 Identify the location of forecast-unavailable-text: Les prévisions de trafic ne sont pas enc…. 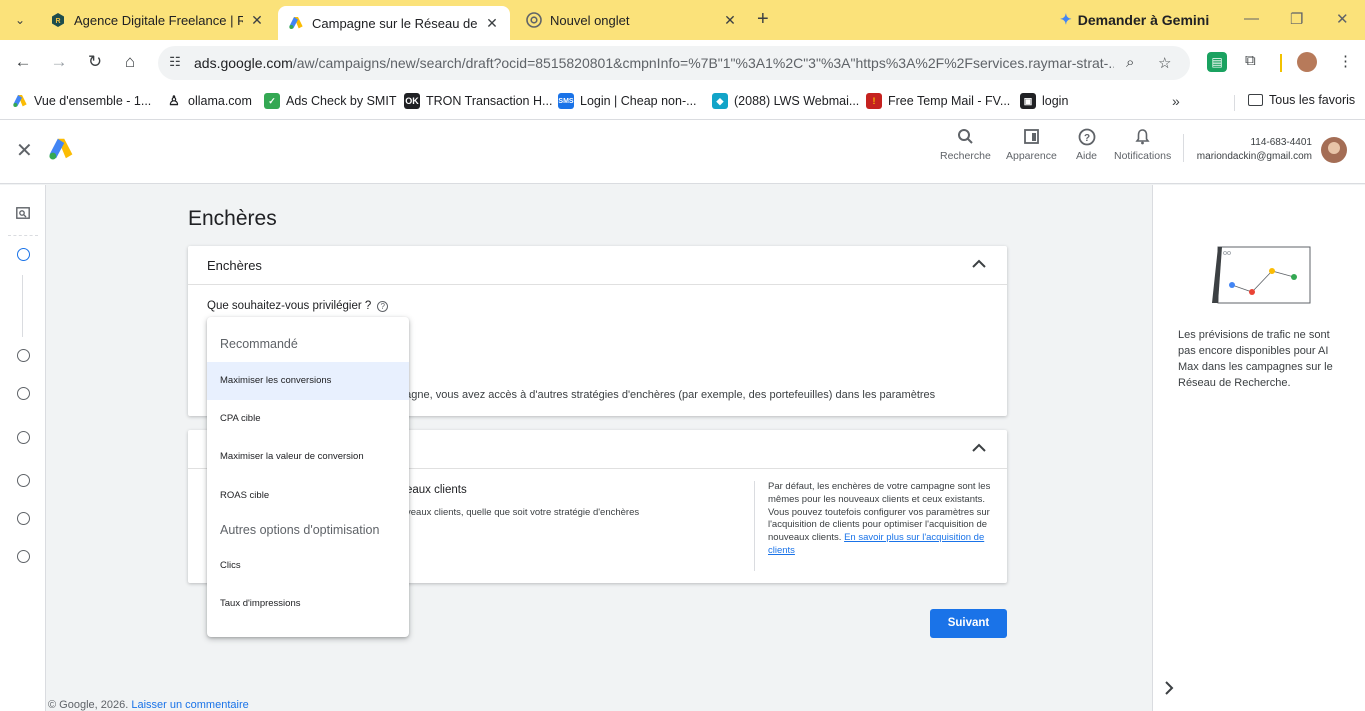
(1255, 359).